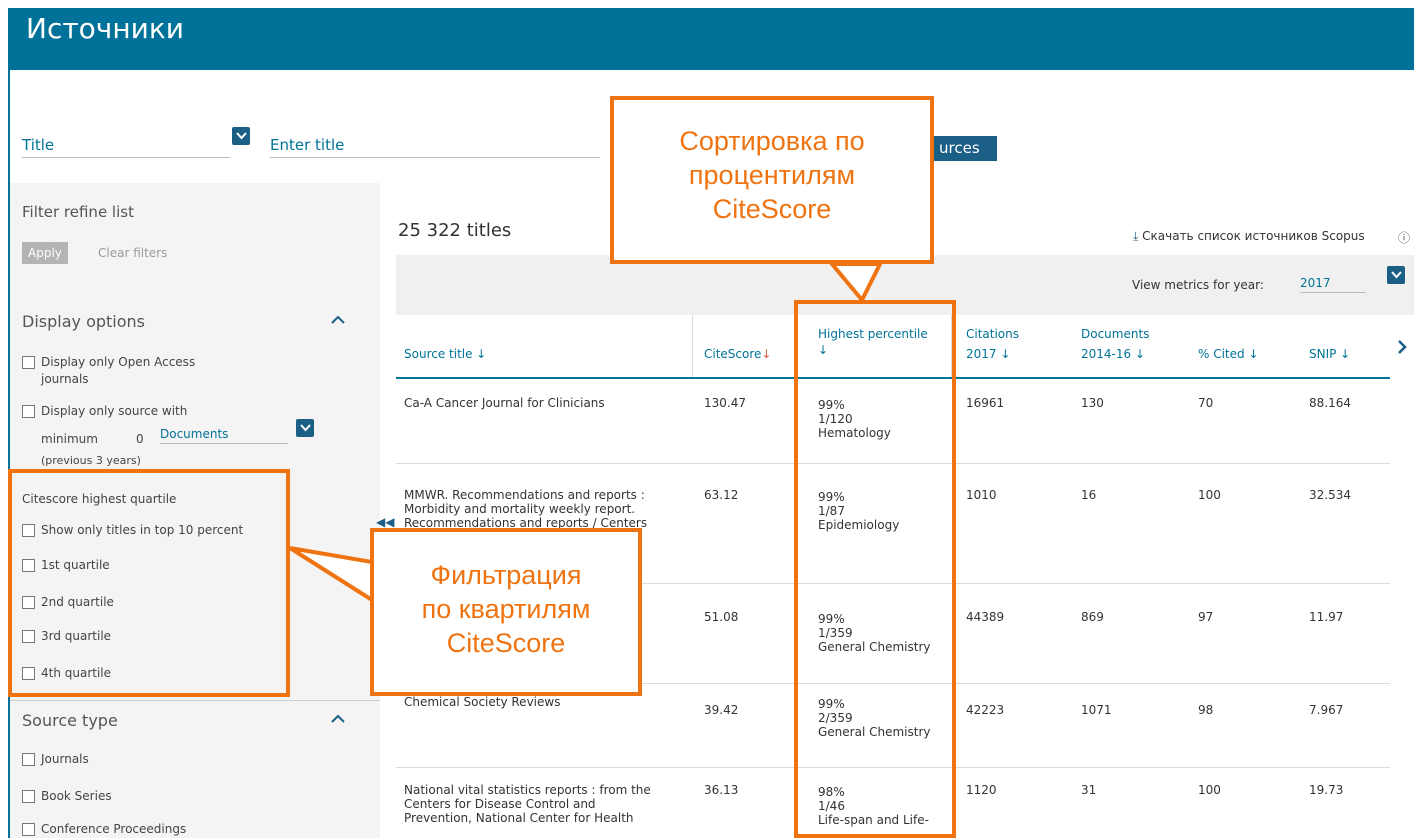 This screenshot has width=1414, height=838. I want to click on download-label: Скачать список источников Scopus, so click(1253, 236).